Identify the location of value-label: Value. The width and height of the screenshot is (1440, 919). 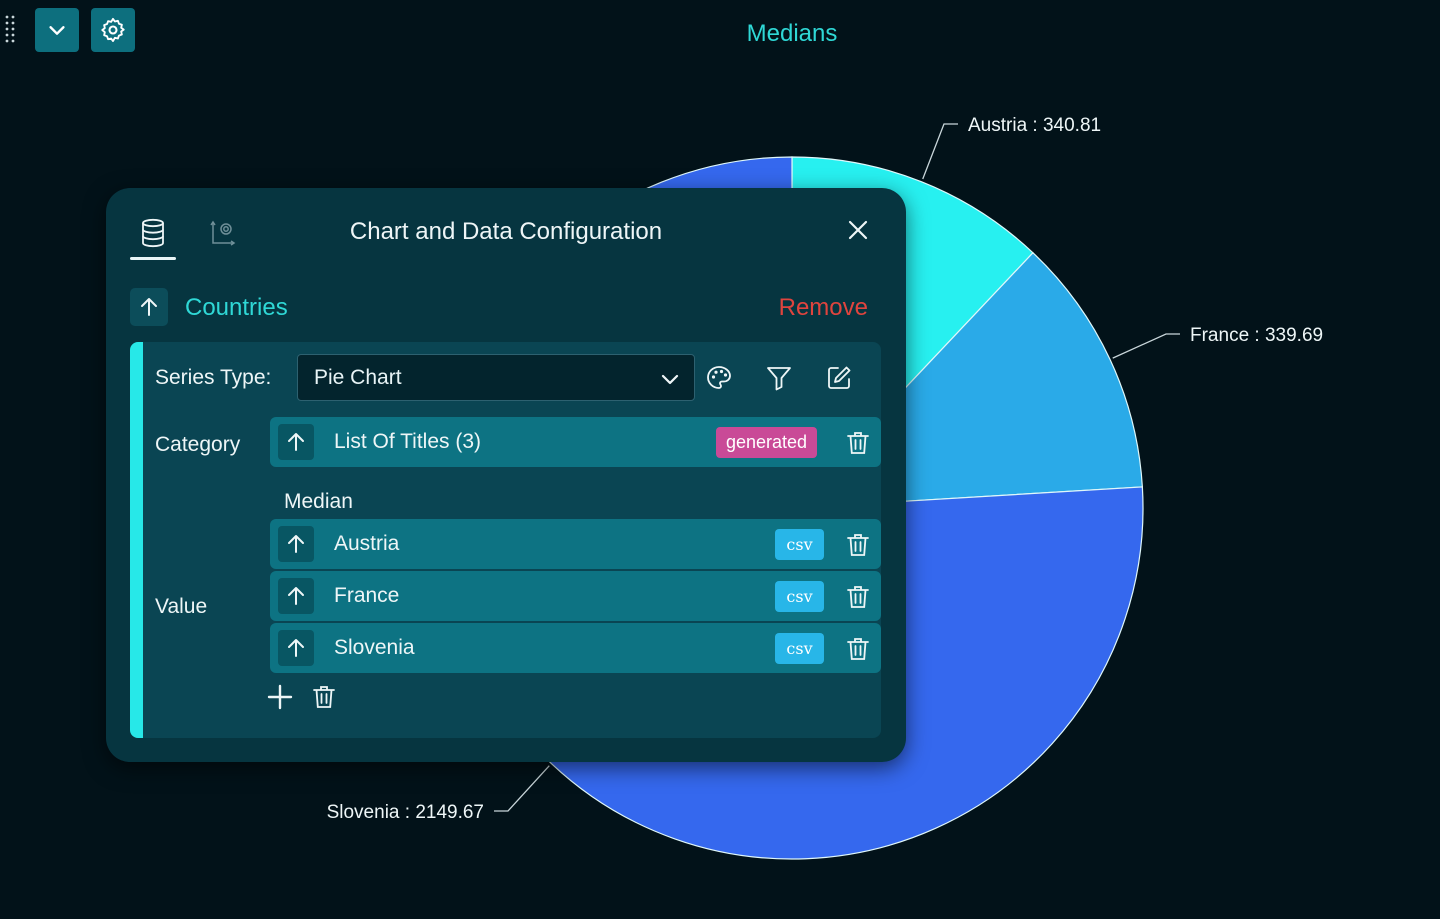
(181, 606).